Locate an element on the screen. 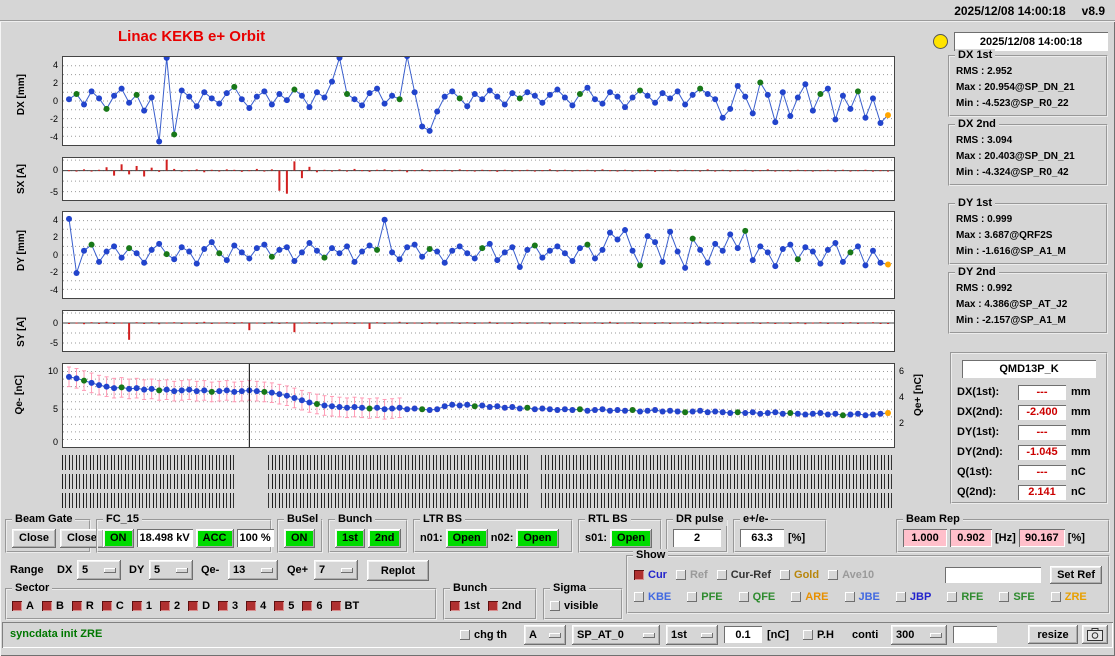  beam-rep-unit-hz: [Hz] is located at coordinates (1005, 538).